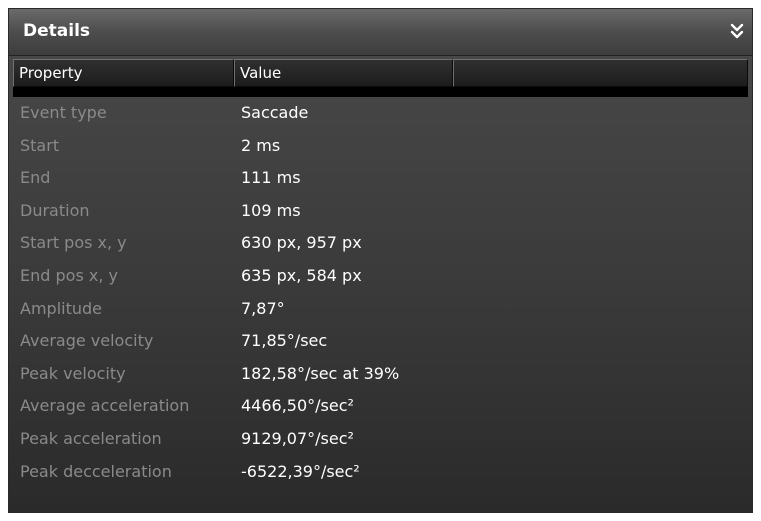 This screenshot has width=761, height=521. What do you see at coordinates (380, 345) in the screenshot?
I see `table-row: Average velocity 71,85°/sec` at bounding box center [380, 345].